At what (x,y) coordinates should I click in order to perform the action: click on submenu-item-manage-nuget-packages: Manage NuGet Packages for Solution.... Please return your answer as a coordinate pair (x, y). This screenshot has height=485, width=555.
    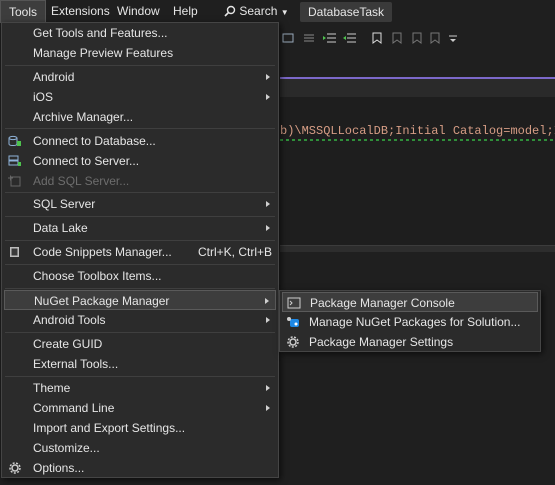
    Looking at the image, I should click on (410, 322).